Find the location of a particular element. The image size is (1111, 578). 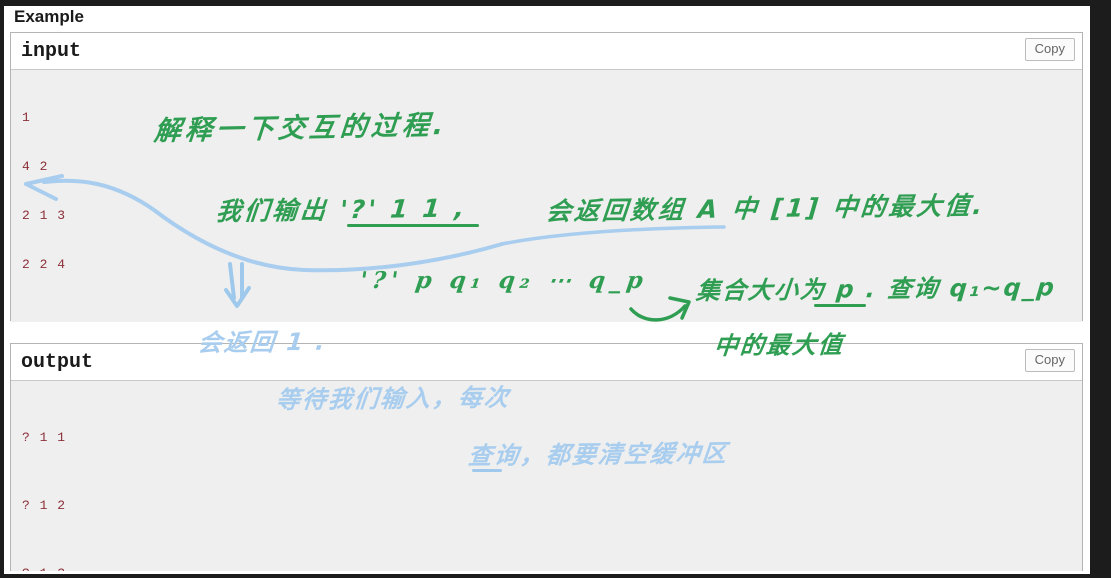

output-header: output Copy is located at coordinates (546, 362).